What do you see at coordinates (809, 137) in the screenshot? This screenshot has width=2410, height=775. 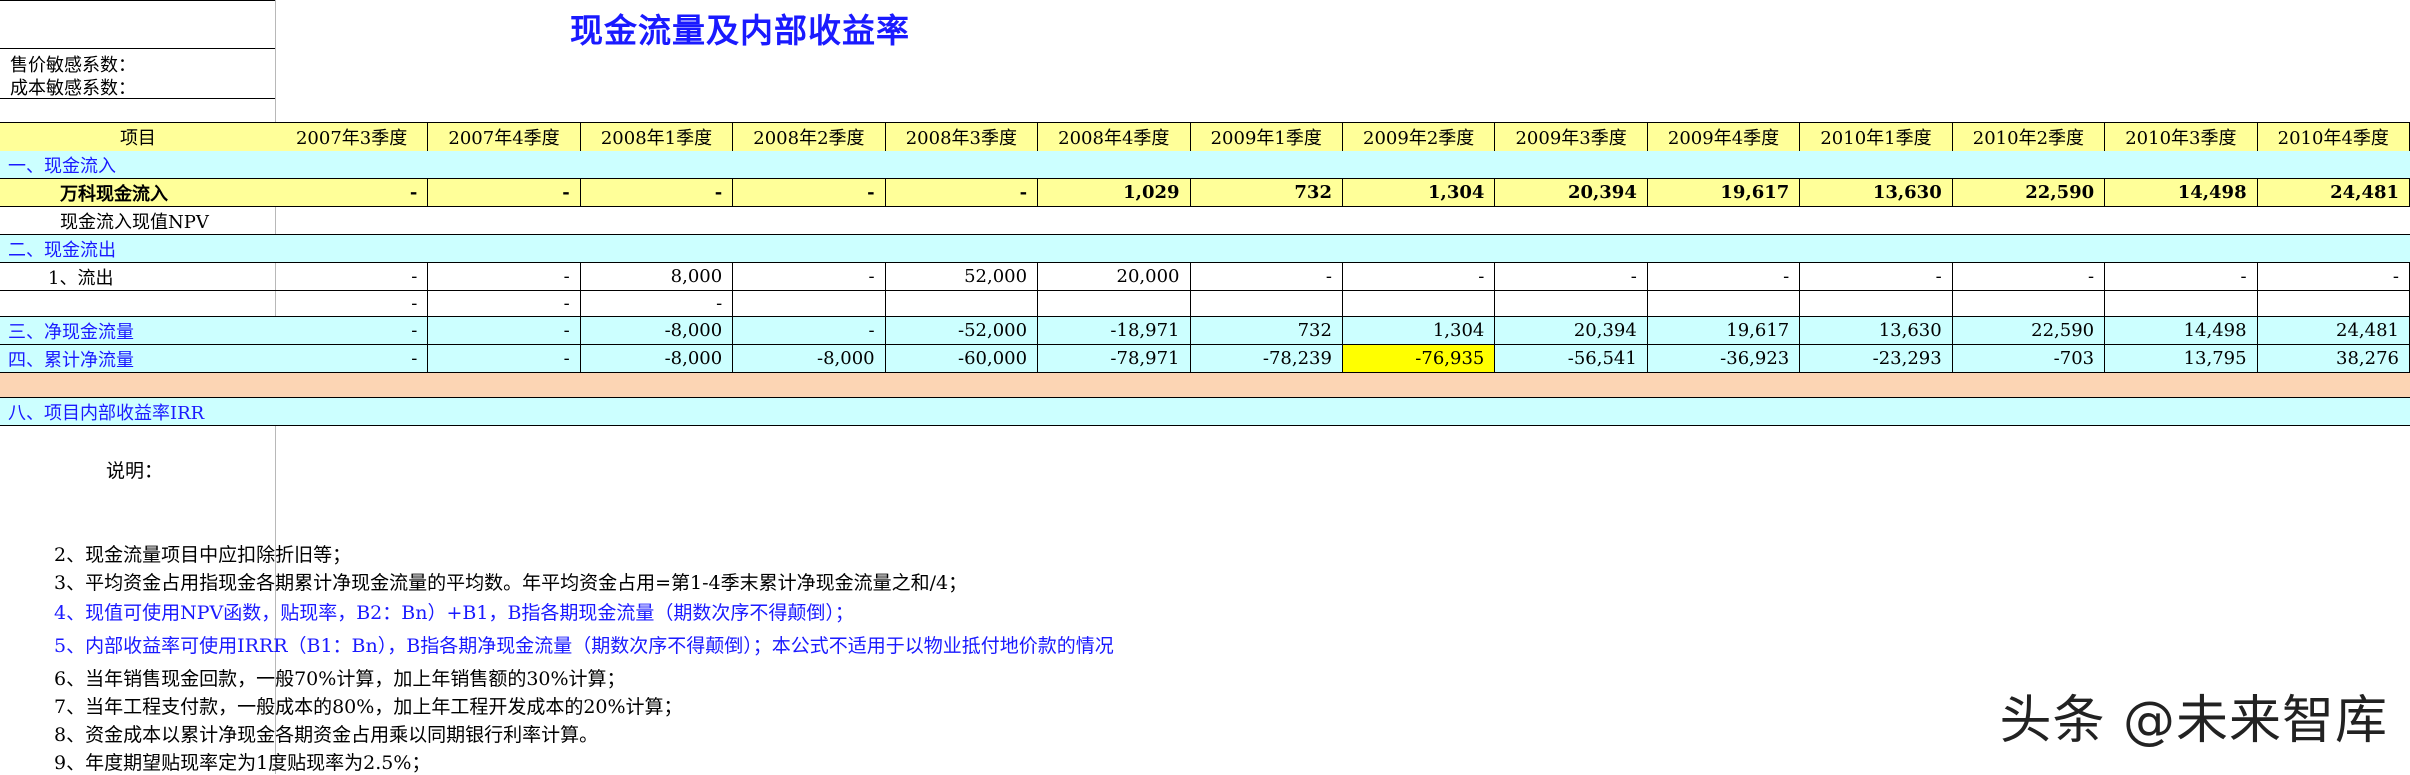 I see `header-period: 2008年2季度` at bounding box center [809, 137].